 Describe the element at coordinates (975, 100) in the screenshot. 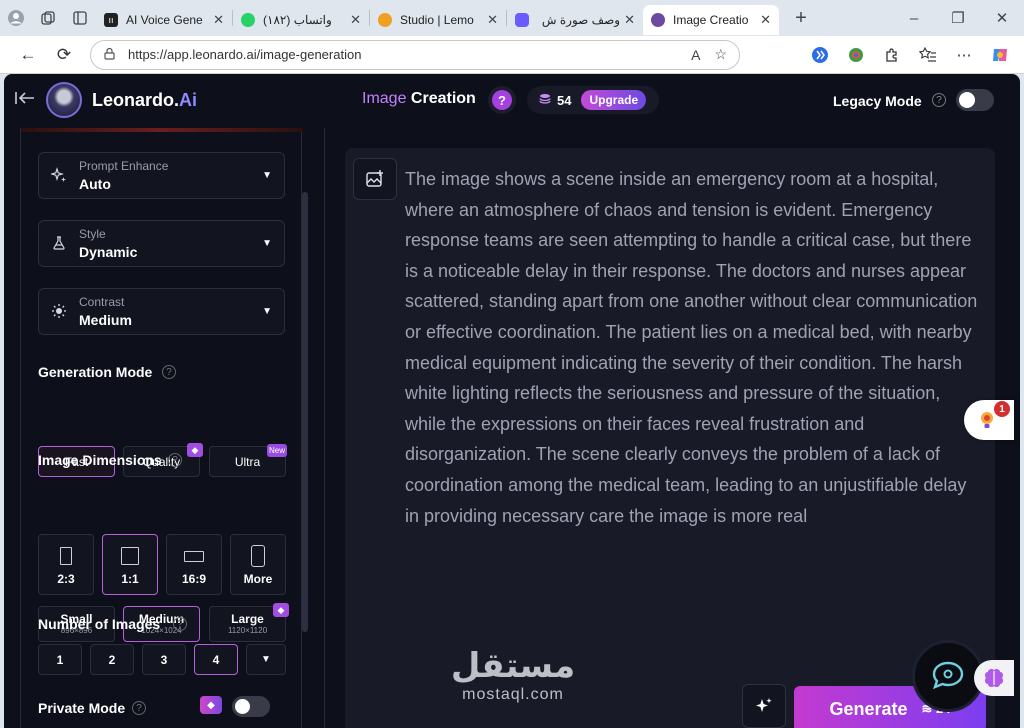

I see `legacy-mode-toggle` at that location.